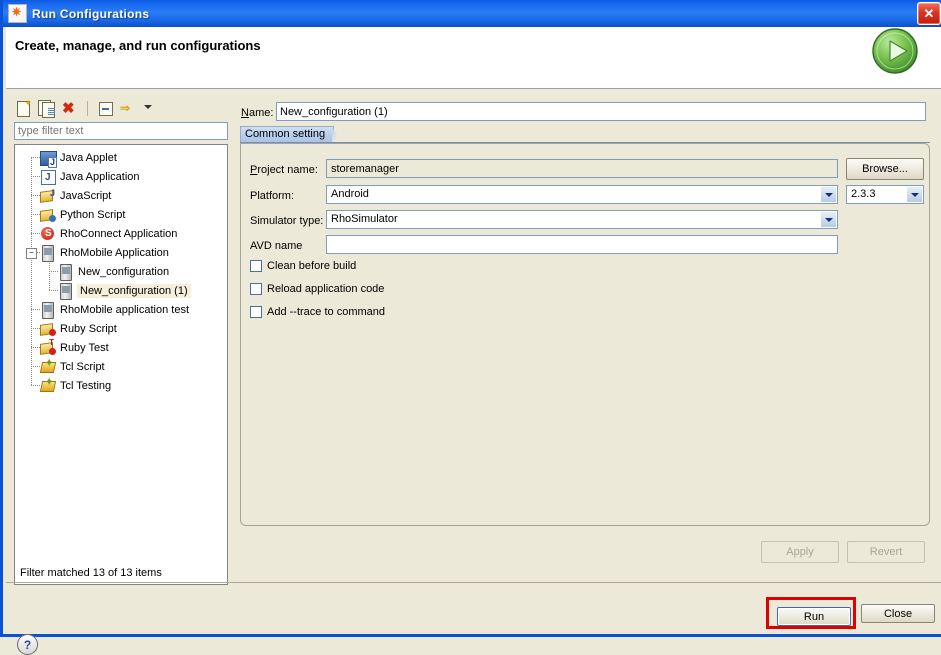 This screenshot has width=941, height=655. I want to click on tree-item-java-applet: Java Applet, so click(78, 158).